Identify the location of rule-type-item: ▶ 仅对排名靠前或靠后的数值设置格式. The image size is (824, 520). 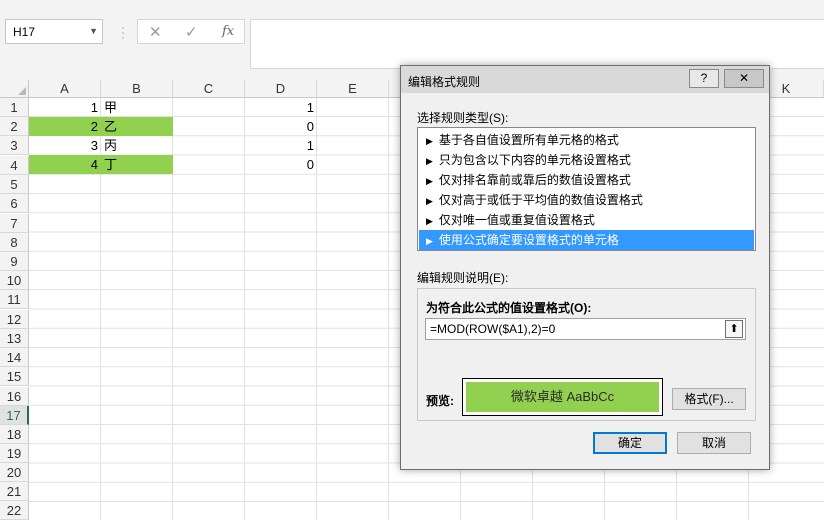
(586, 180).